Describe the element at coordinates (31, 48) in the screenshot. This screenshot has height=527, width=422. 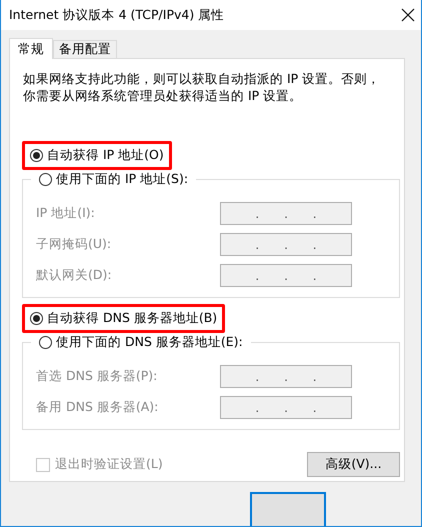
I see `tab: 常规` at that location.